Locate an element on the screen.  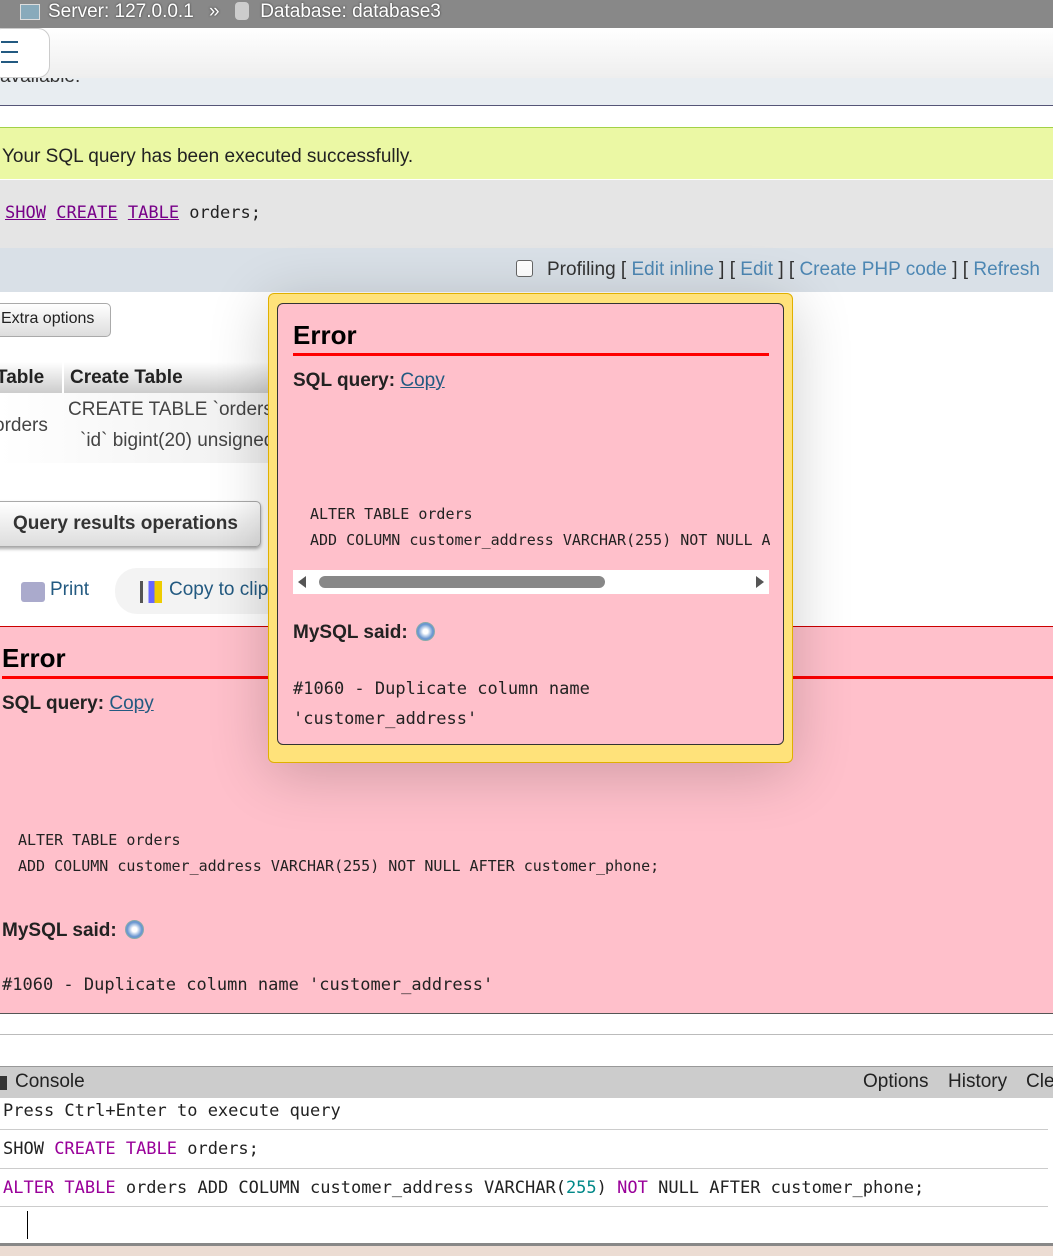
error-query-line: ALTER TABLE orders is located at coordinates (99, 840).